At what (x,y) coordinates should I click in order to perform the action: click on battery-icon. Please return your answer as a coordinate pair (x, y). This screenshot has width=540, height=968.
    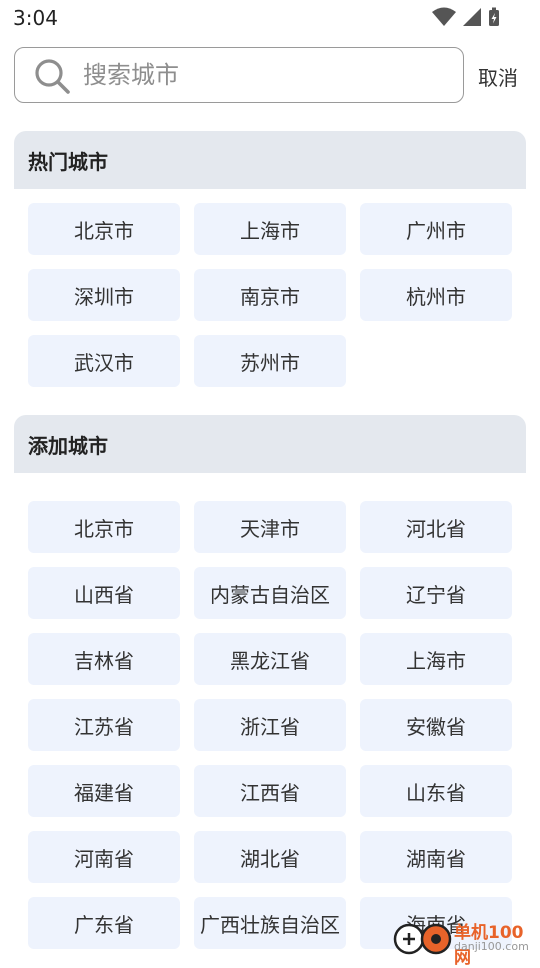
    Looking at the image, I should click on (494, 17).